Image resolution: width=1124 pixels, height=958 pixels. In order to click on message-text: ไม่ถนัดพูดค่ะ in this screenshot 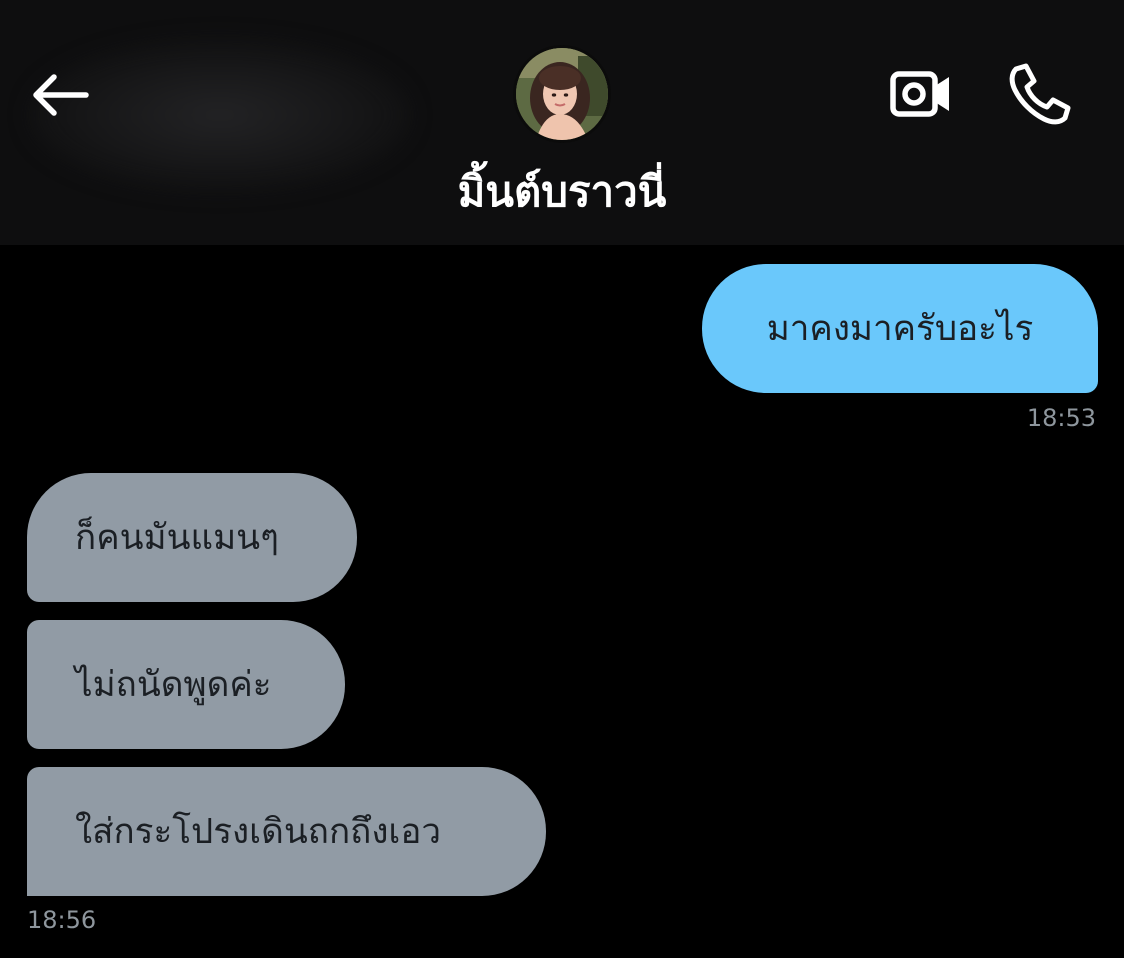, I will do `click(173, 685)`.